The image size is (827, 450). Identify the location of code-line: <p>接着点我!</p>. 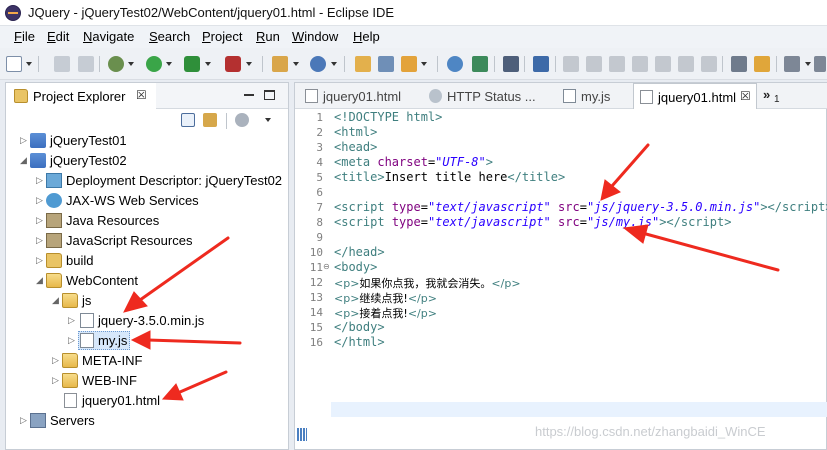
(385, 313).